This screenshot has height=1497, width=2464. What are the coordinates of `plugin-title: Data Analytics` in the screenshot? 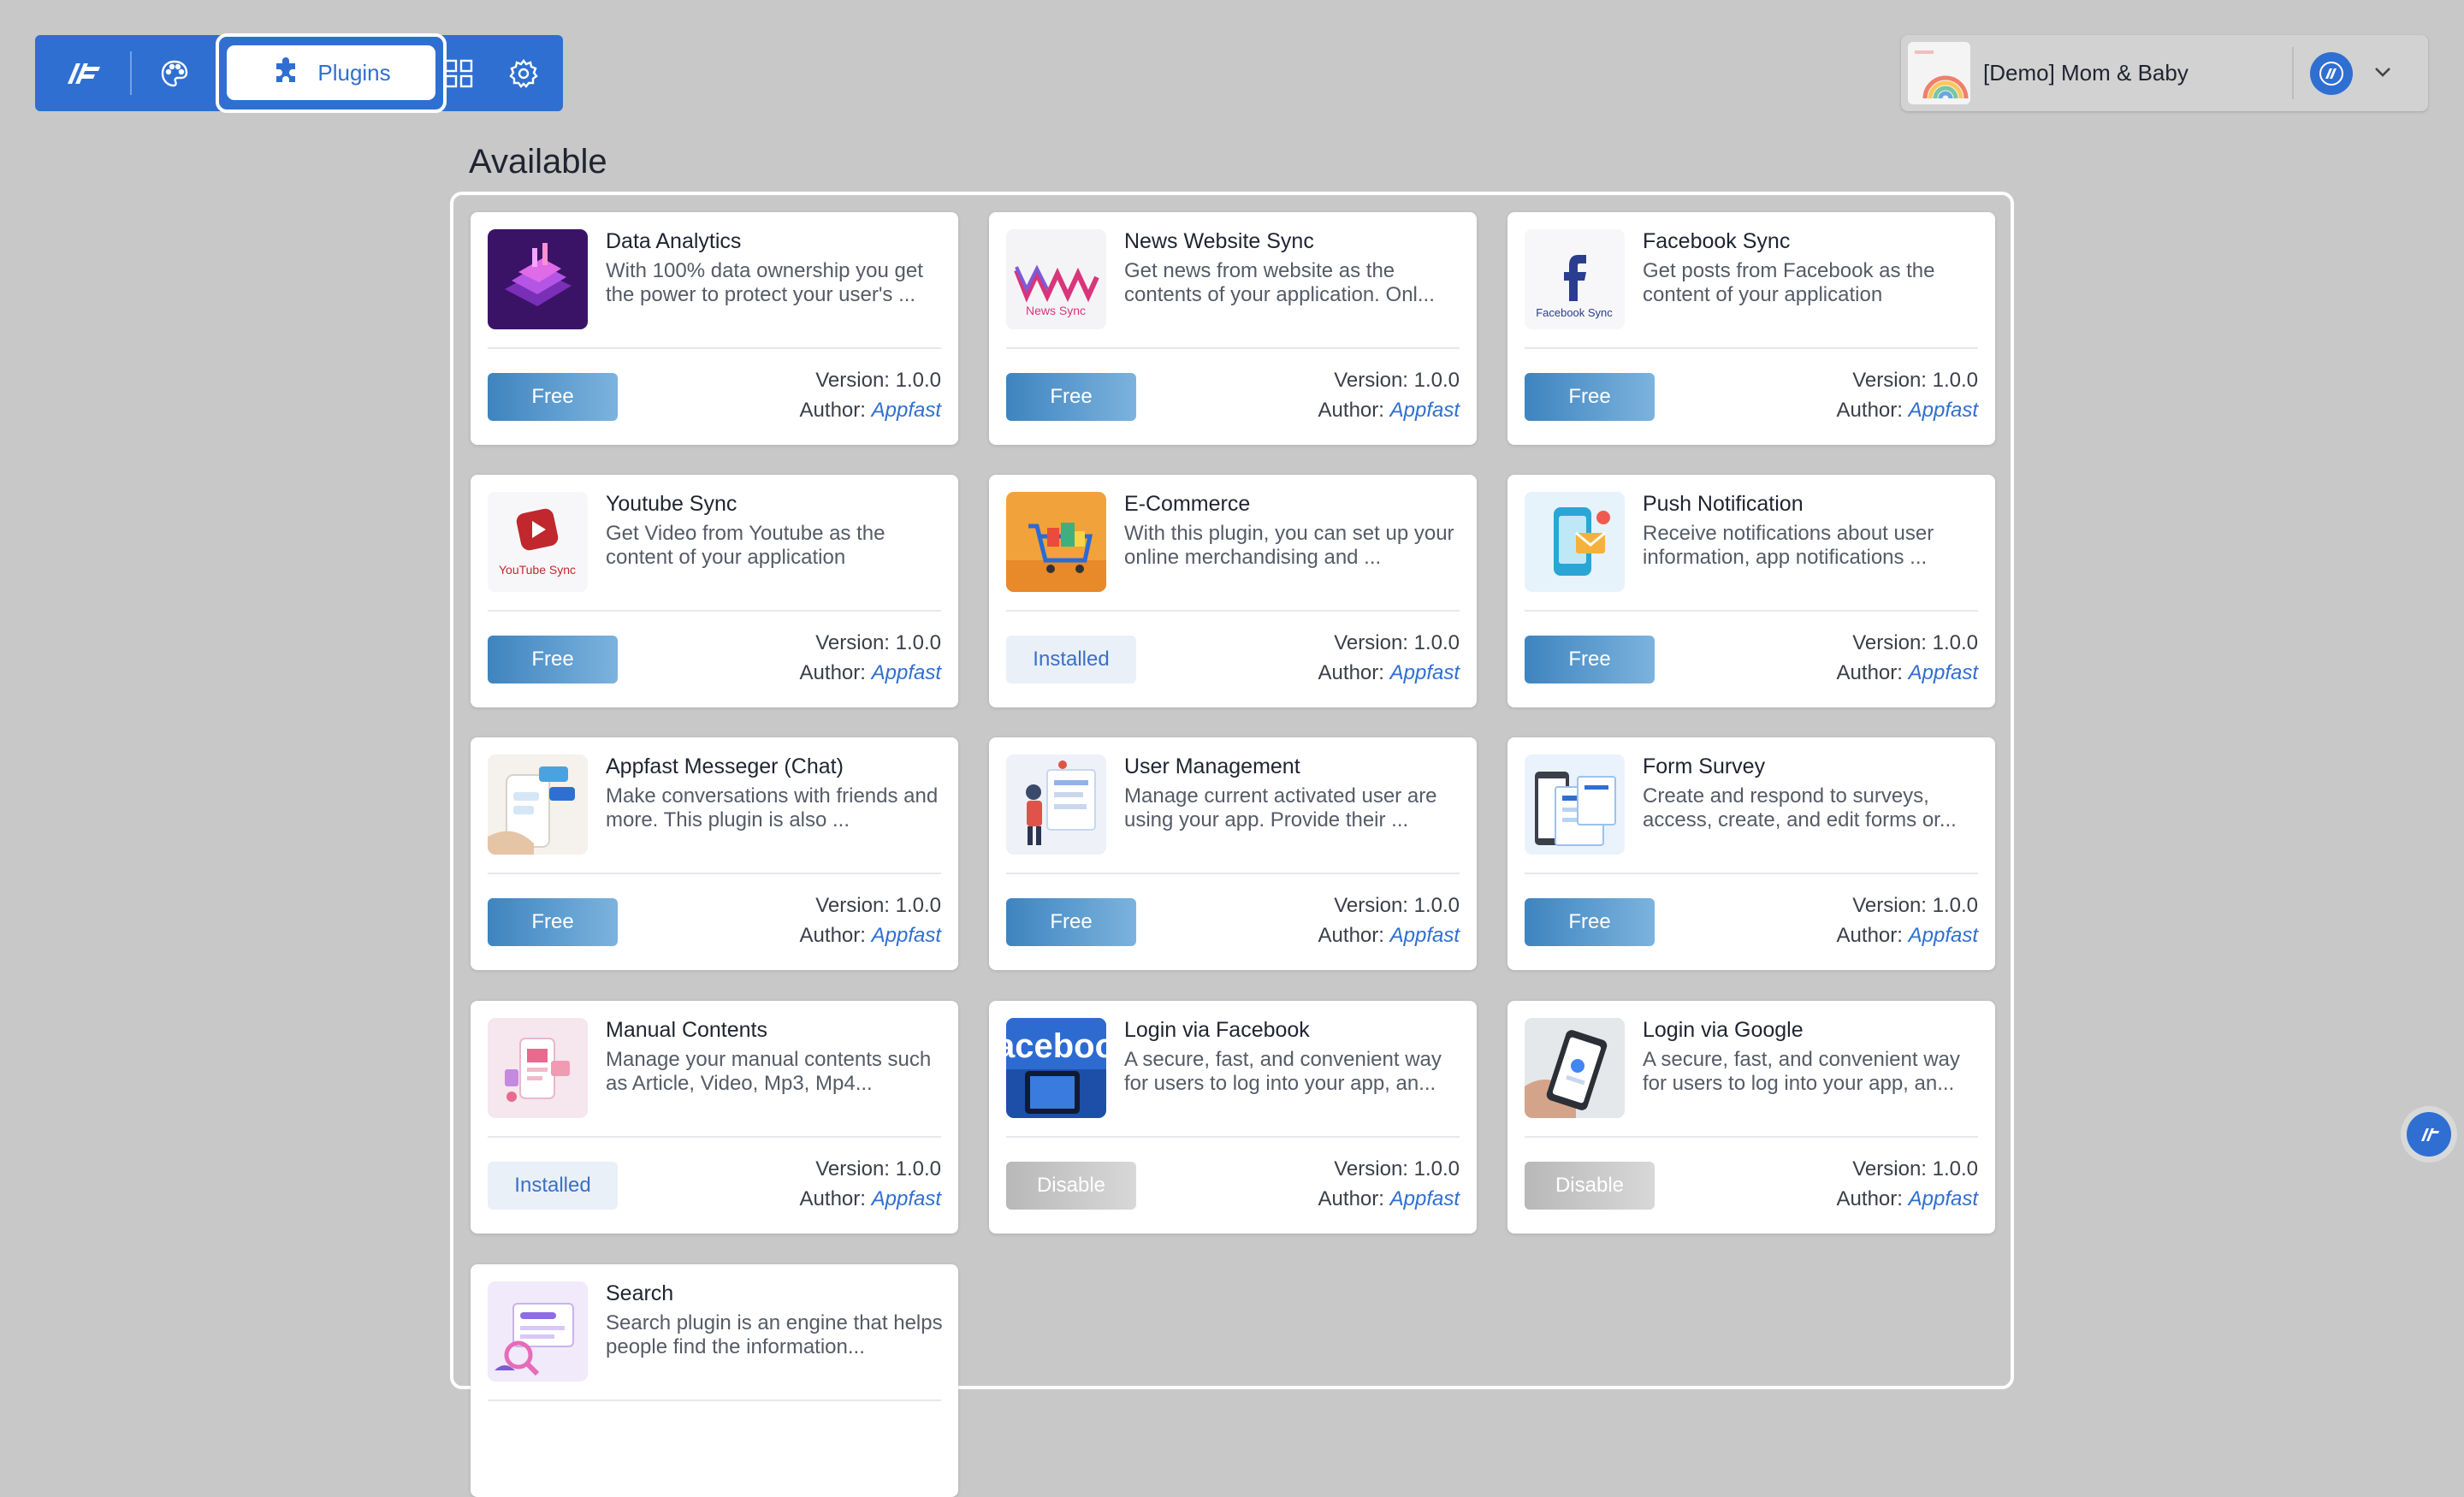 It's located at (674, 241).